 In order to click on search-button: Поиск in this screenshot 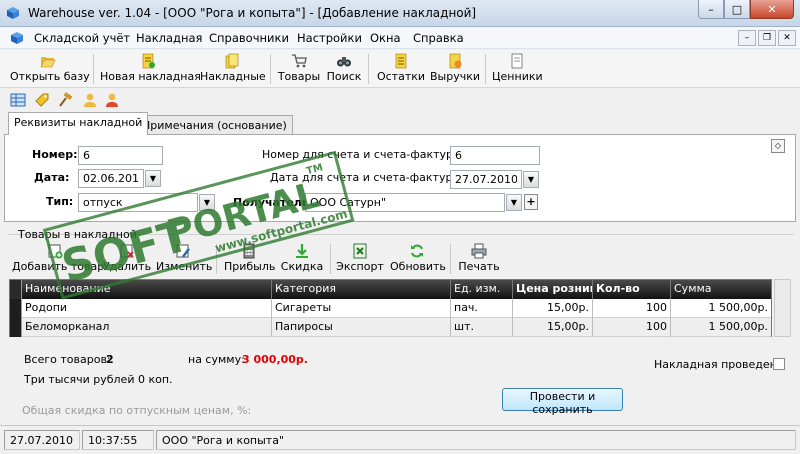, I will do `click(344, 69)`.